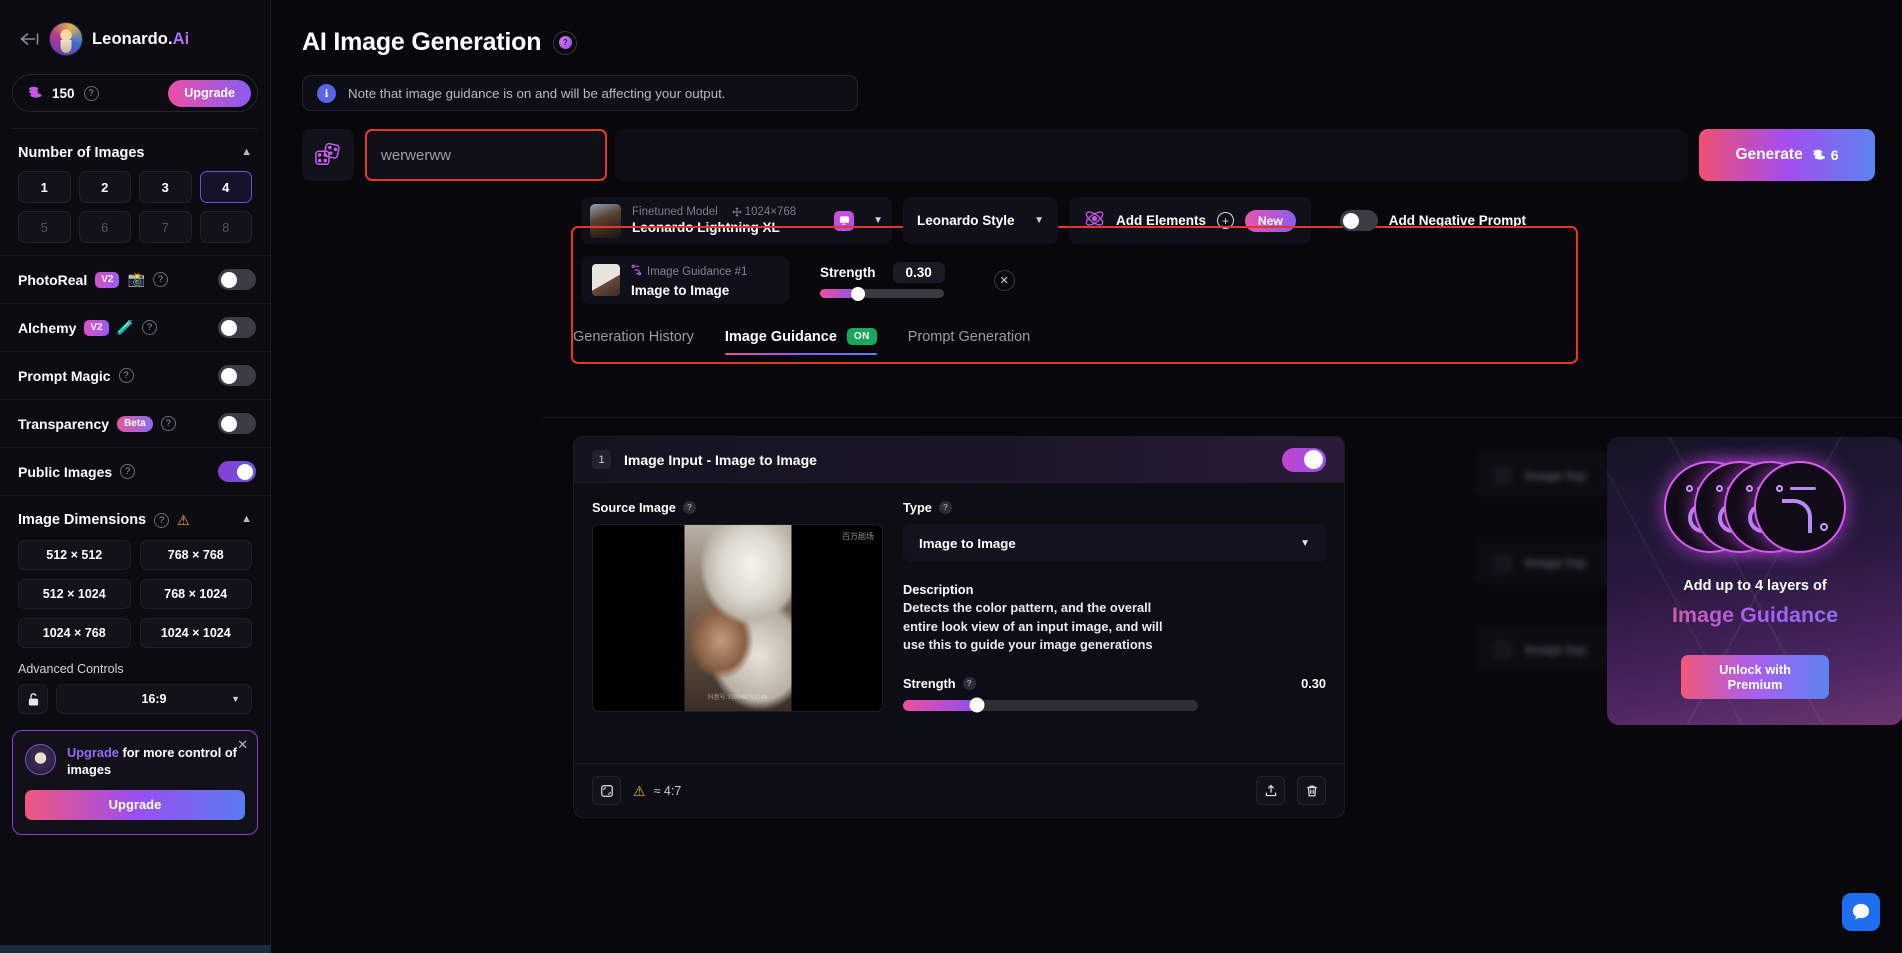 This screenshot has width=1902, height=953. What do you see at coordinates (633, 342) in the screenshot?
I see `tab-generation-history: Generation History` at bounding box center [633, 342].